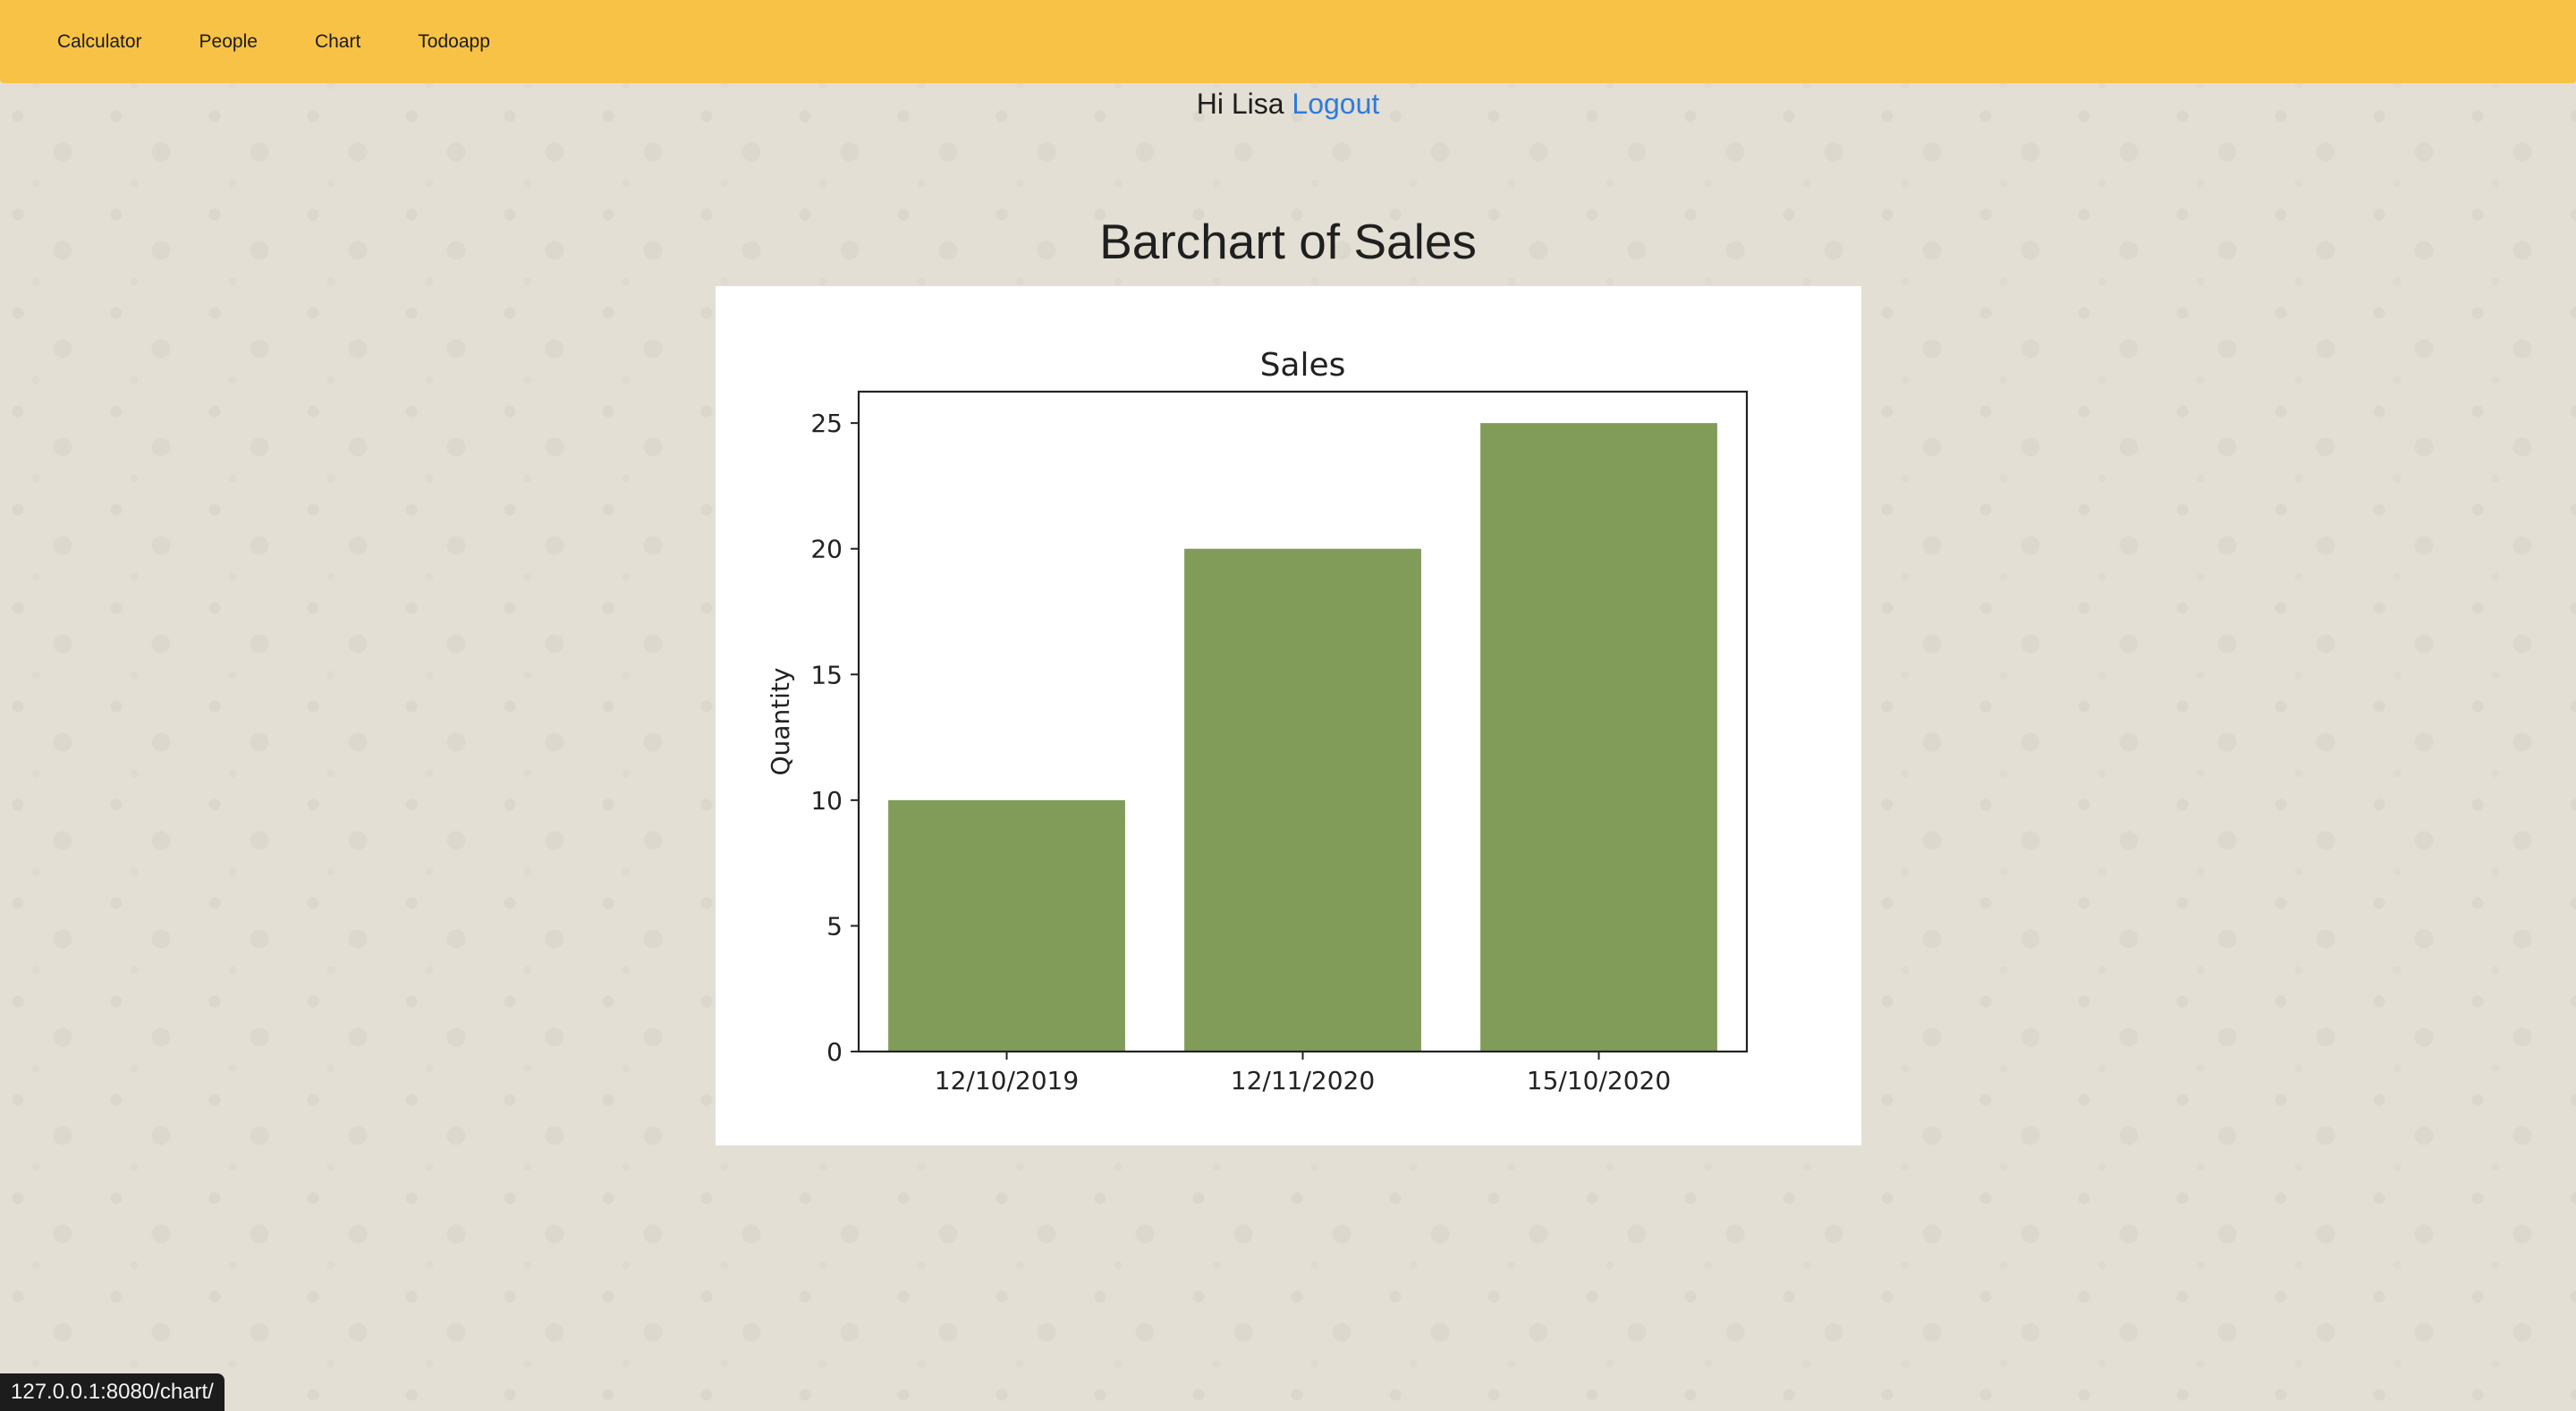 This screenshot has width=2576, height=1411. Describe the element at coordinates (1599, 1080) in the screenshot. I see `x-tick-label-2: 15/10/2020` at that location.